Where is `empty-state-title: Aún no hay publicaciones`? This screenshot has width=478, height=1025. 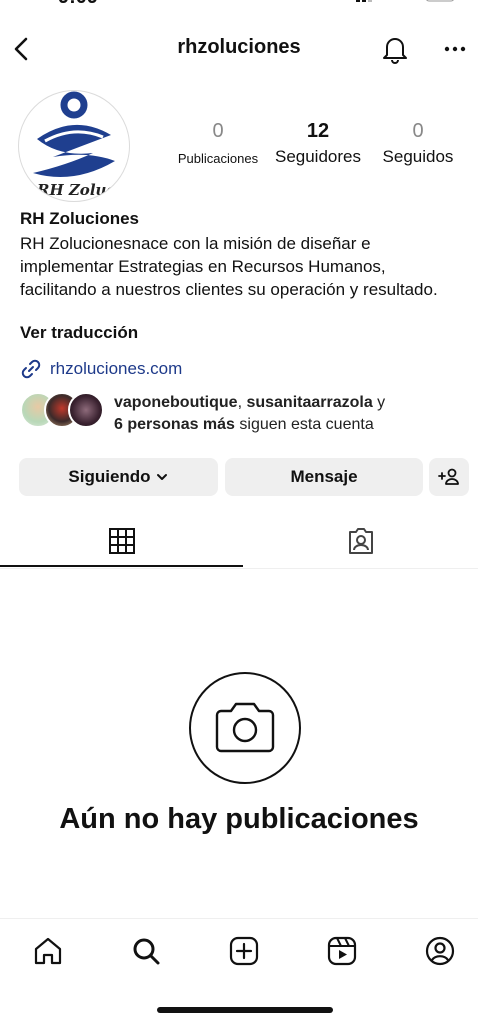 empty-state-title: Aún no hay publicaciones is located at coordinates (239, 819).